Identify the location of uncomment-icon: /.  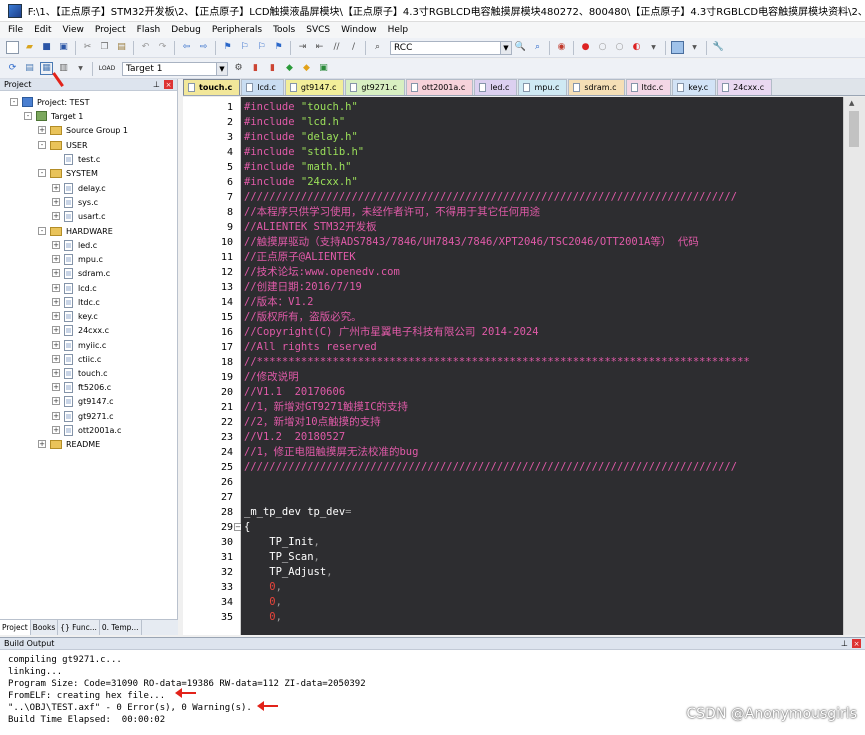
(353, 47).